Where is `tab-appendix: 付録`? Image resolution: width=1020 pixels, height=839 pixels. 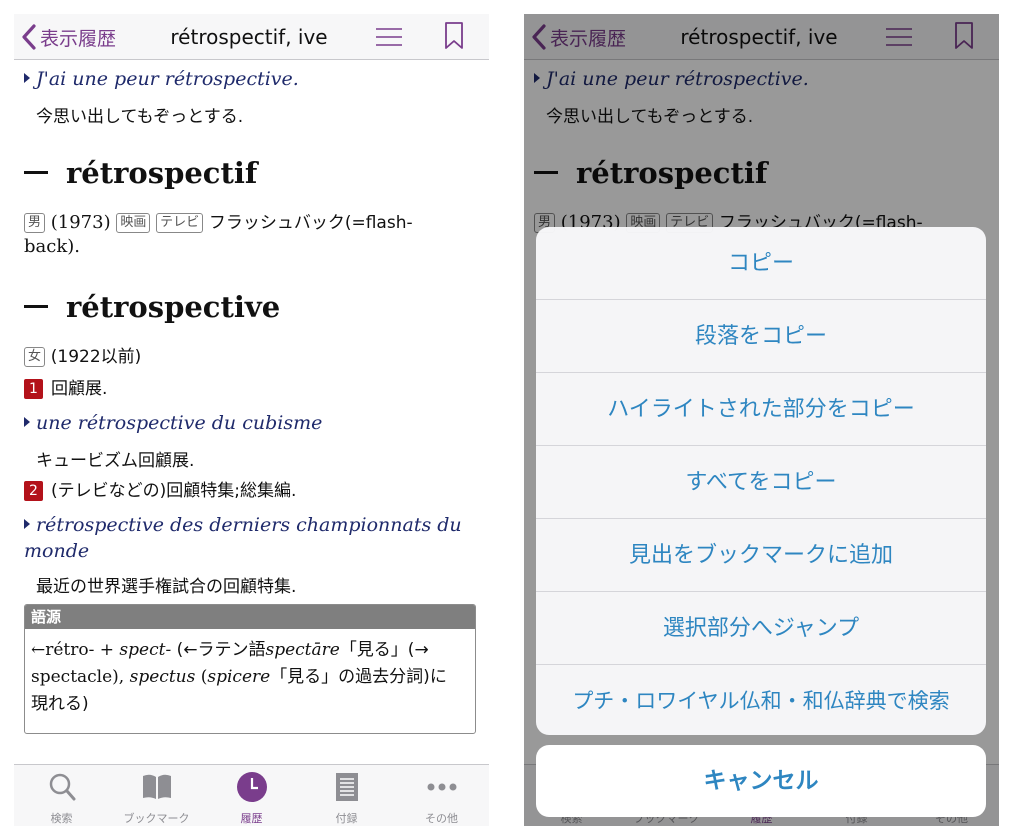 tab-appendix: 付録 is located at coordinates (346, 795).